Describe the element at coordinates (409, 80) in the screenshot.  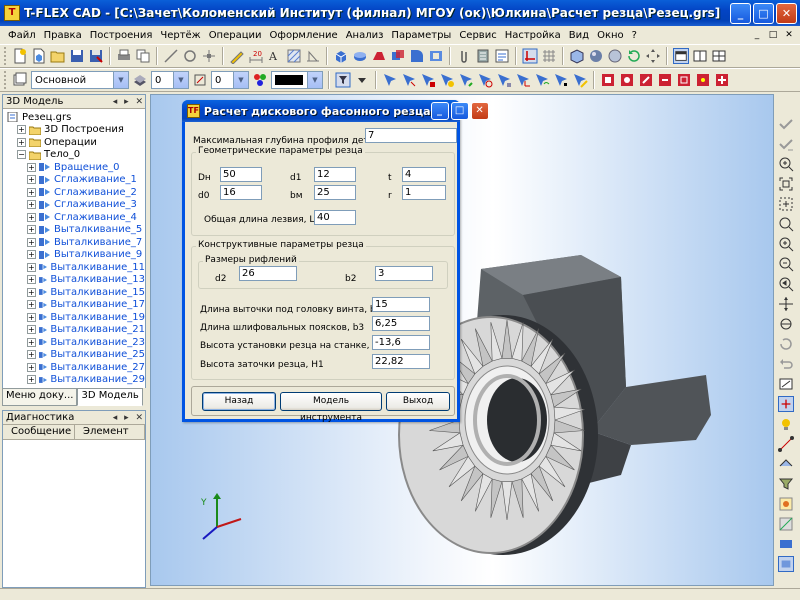
I see `select-edge-icon` at that location.